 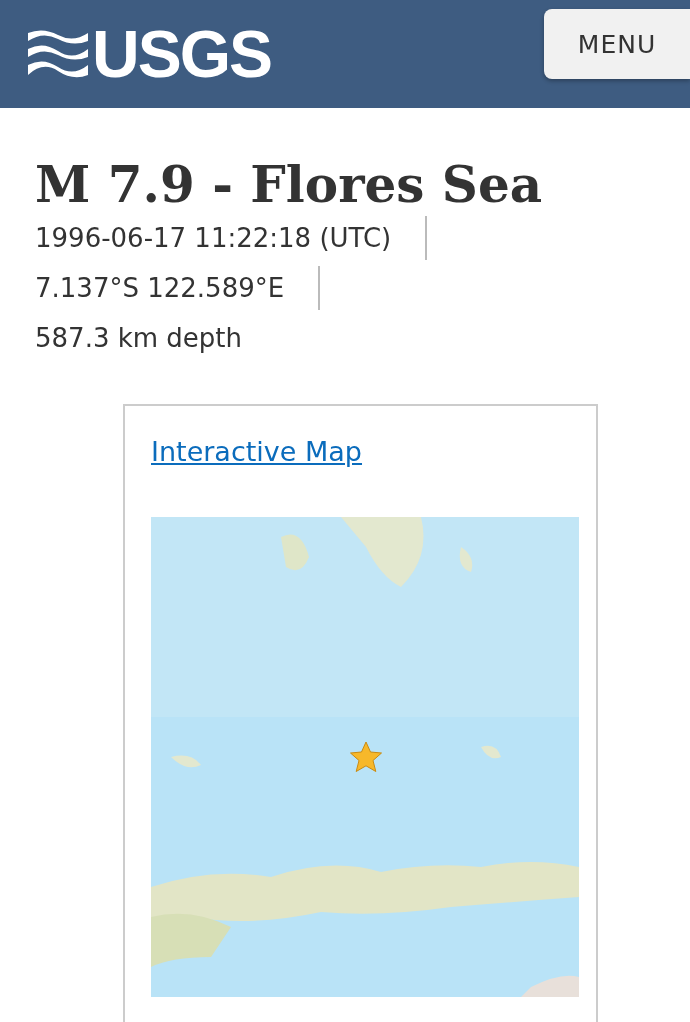 I want to click on event-detail: 1996-06-17 11:22:18 (UTC), so click(x=213, y=238).